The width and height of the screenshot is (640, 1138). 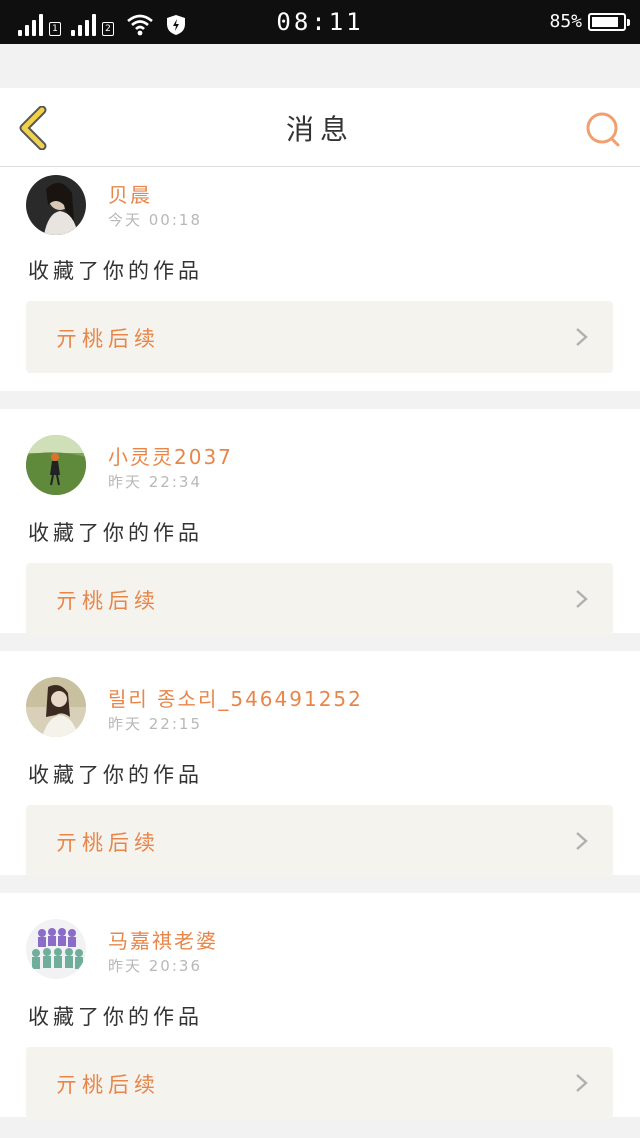 I want to click on timestamp: 昨天 22:15, so click(x=155, y=724).